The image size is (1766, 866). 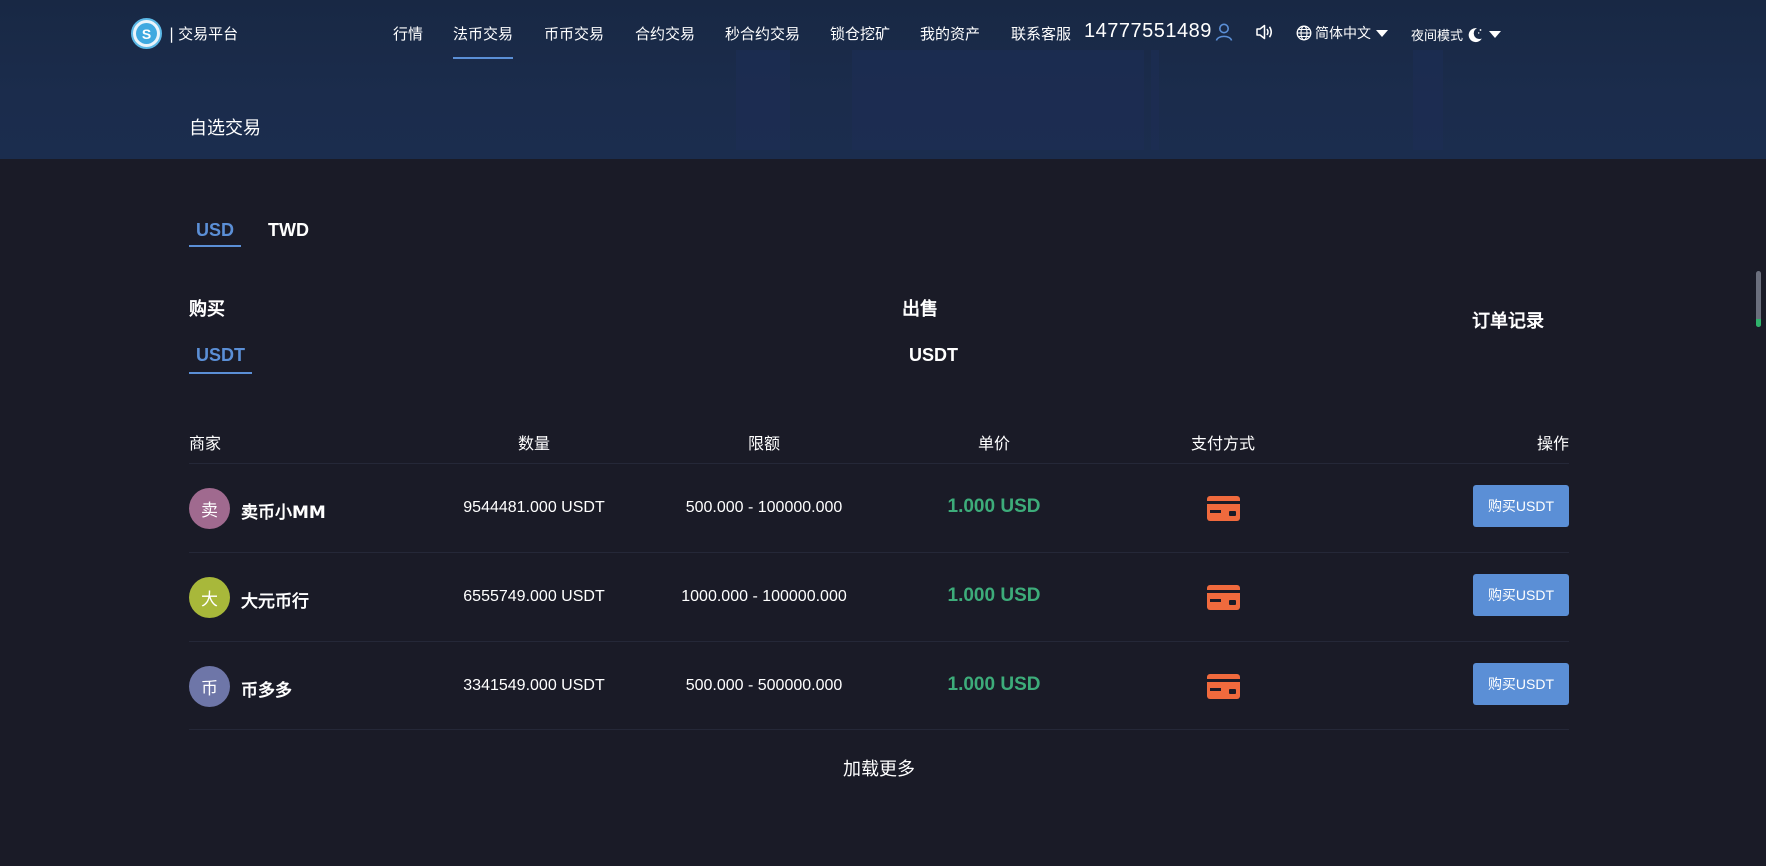 I want to click on limit-value: 500.000 - 100000.000, so click(x=764, y=507).